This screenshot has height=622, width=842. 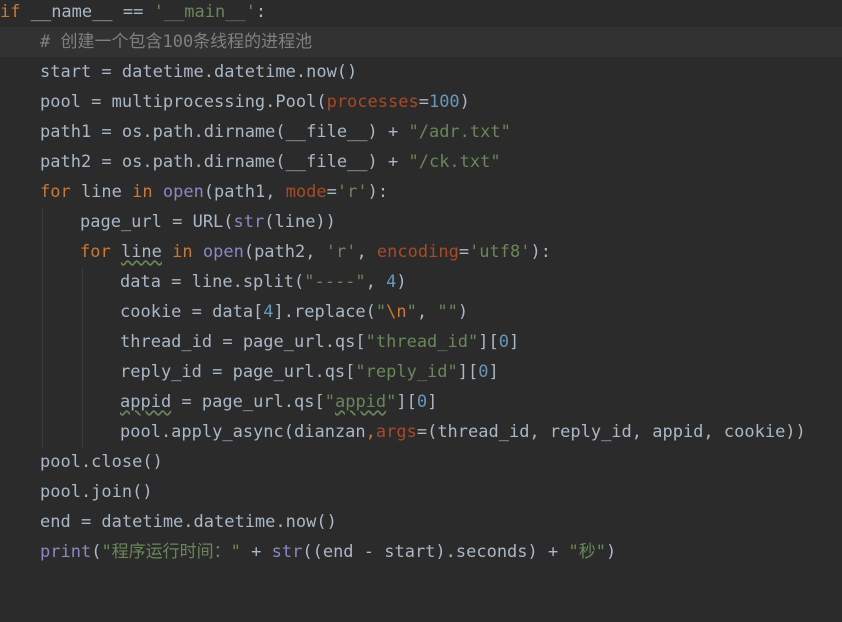 I want to click on code-text: for line in open(path1, mode='r'):, so click(x=214, y=192).